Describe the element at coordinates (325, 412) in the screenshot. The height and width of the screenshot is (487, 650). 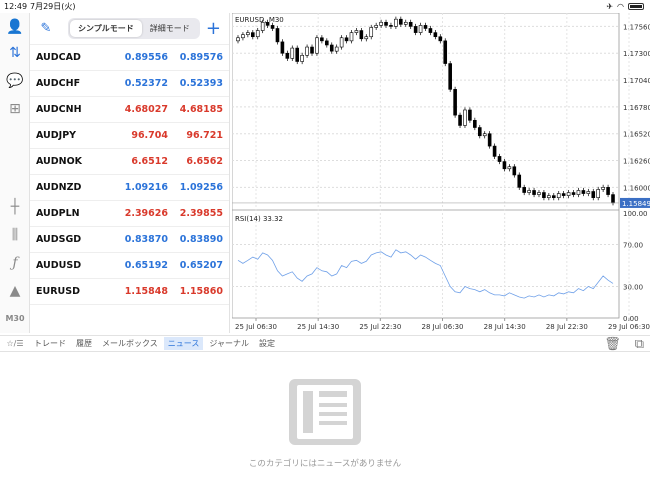
I see `news-icon` at that location.